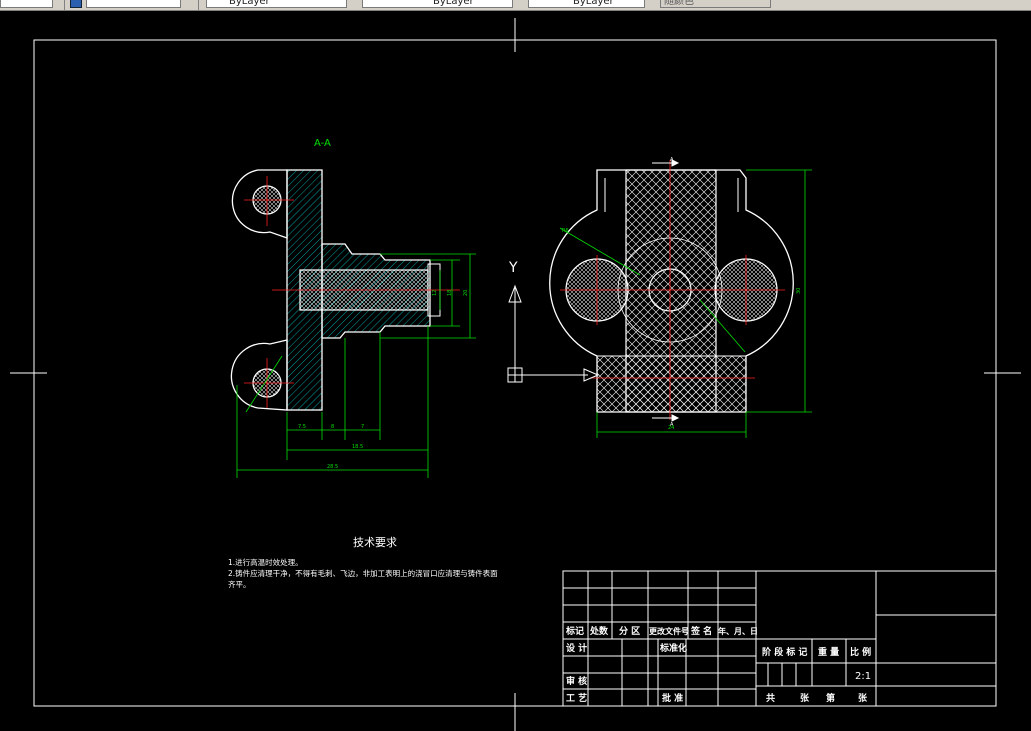 The width and height of the screenshot is (1031, 731). Describe the element at coordinates (576, 648) in the screenshot. I see `tb-design: 设 计` at that location.